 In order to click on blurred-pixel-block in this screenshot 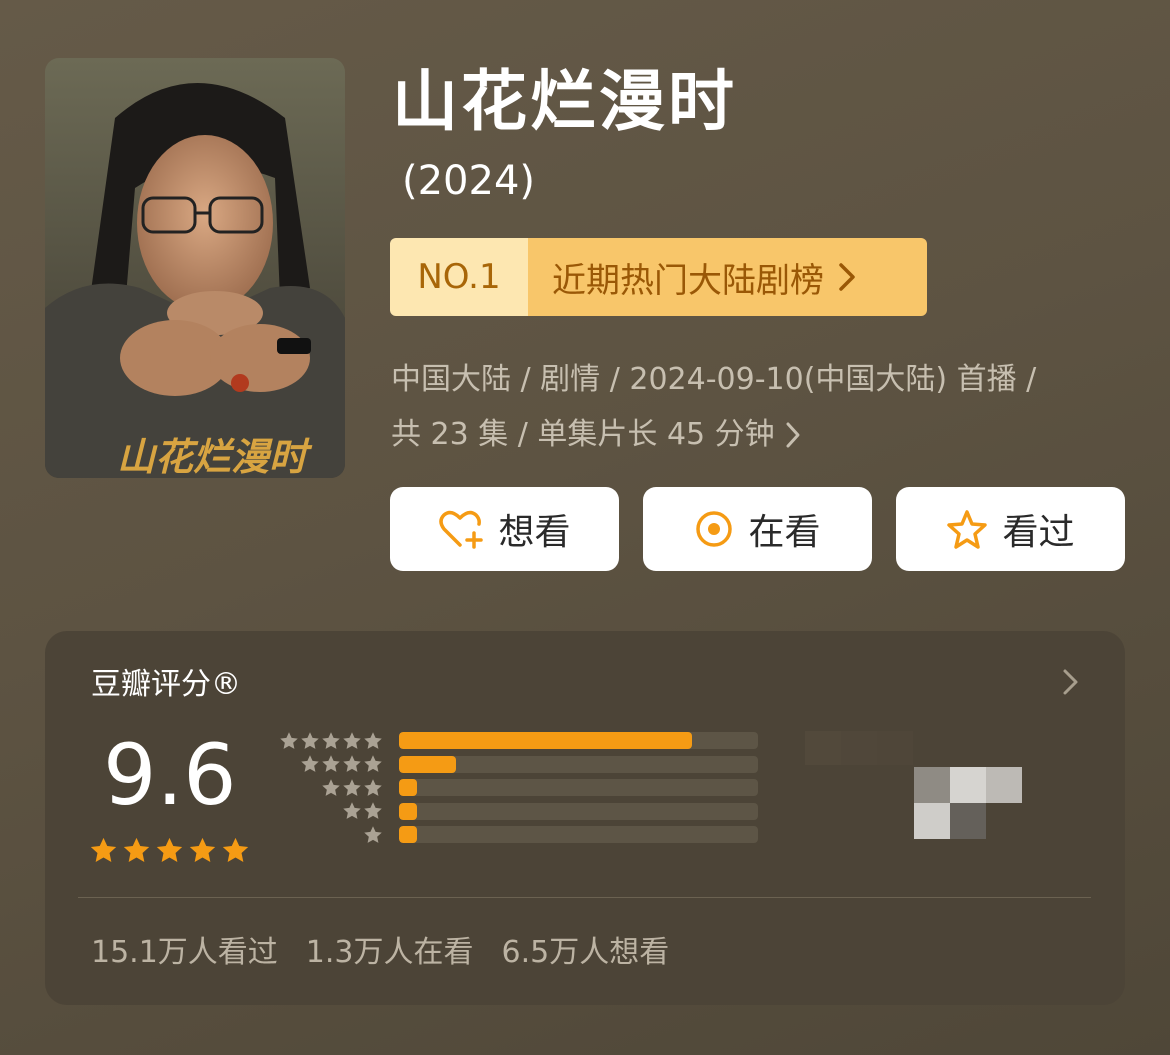, I will do `click(915, 786)`.